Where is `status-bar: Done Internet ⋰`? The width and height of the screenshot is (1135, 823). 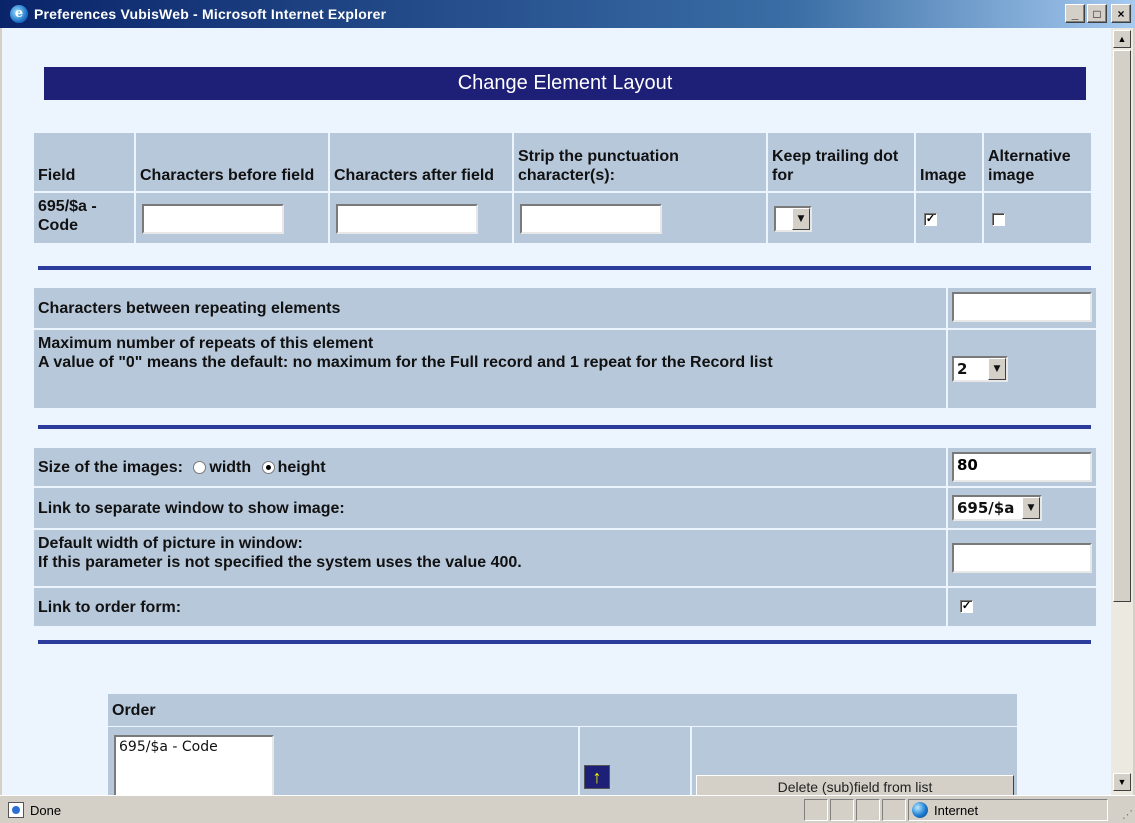
status-bar: Done Internet ⋰ is located at coordinates (567, 809).